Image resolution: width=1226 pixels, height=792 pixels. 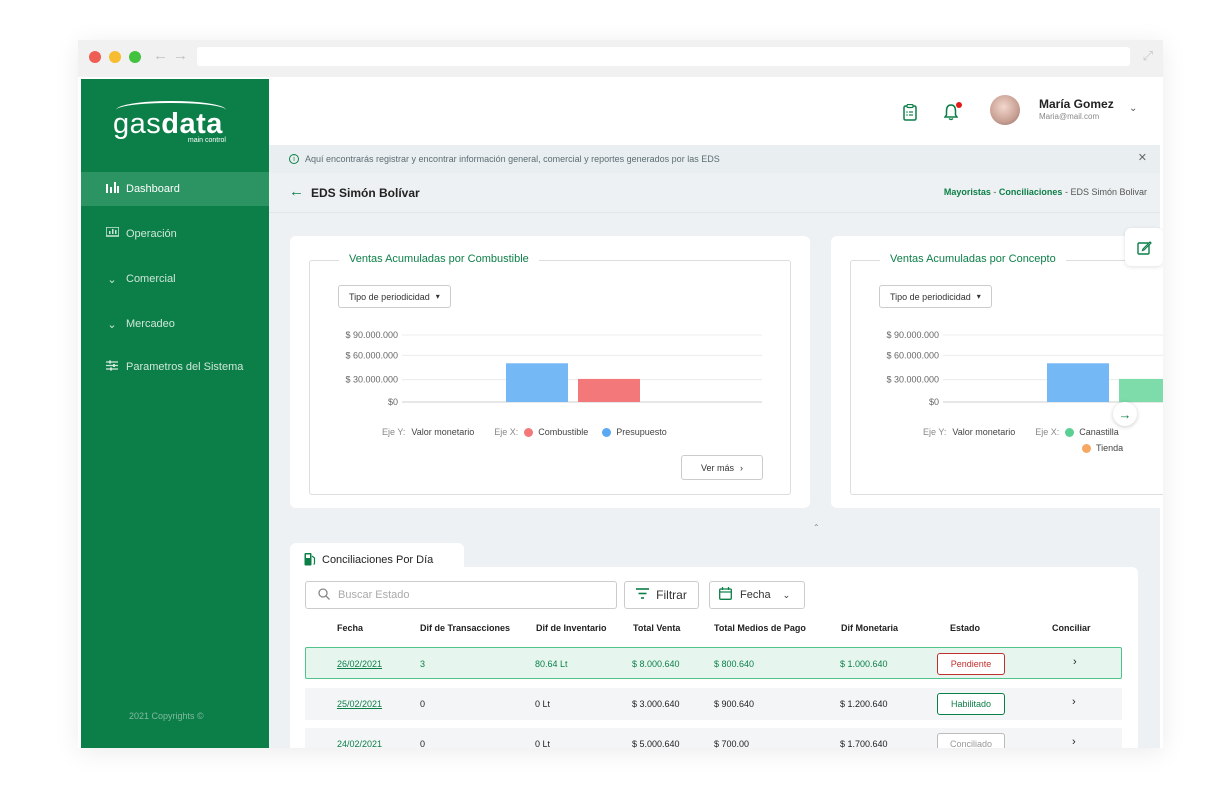 I want to click on maximize-window-button, so click(x=135, y=57).